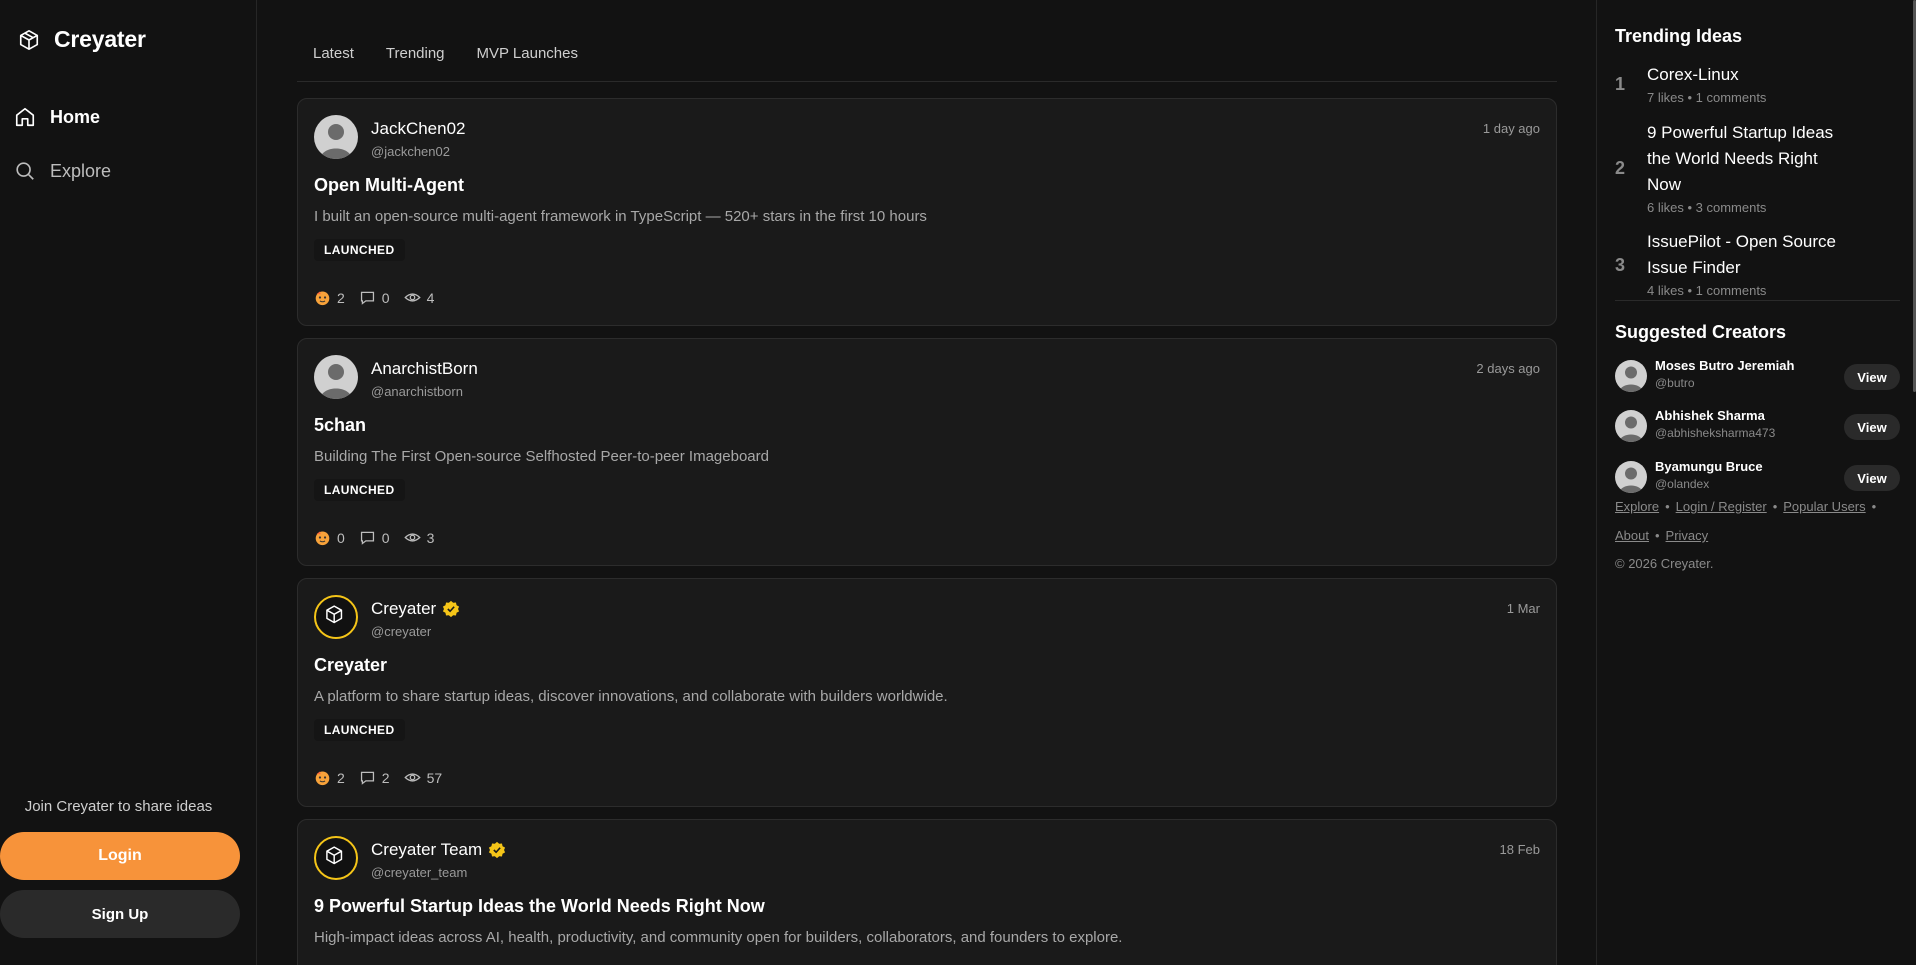  Describe the element at coordinates (1757, 300) in the screenshot. I see `divider` at that location.